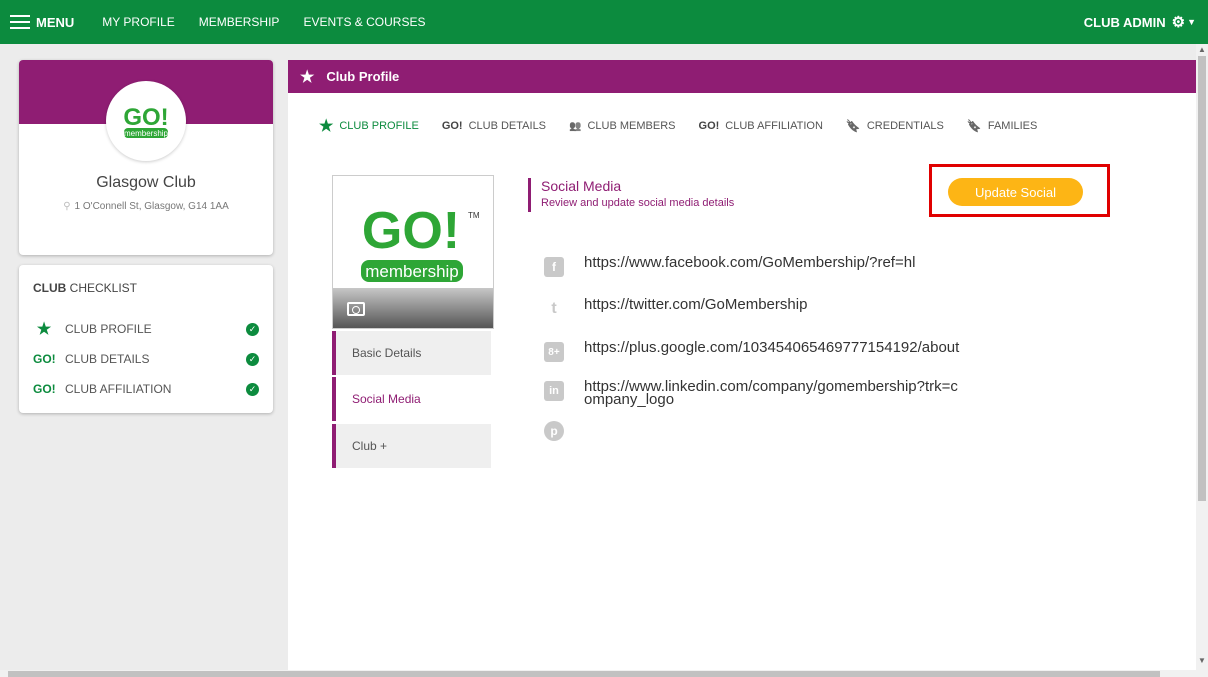 Image resolution: width=1208 pixels, height=677 pixels. I want to click on tab-club-affiliation: GO! CLUB AFFILIATION, so click(761, 126).